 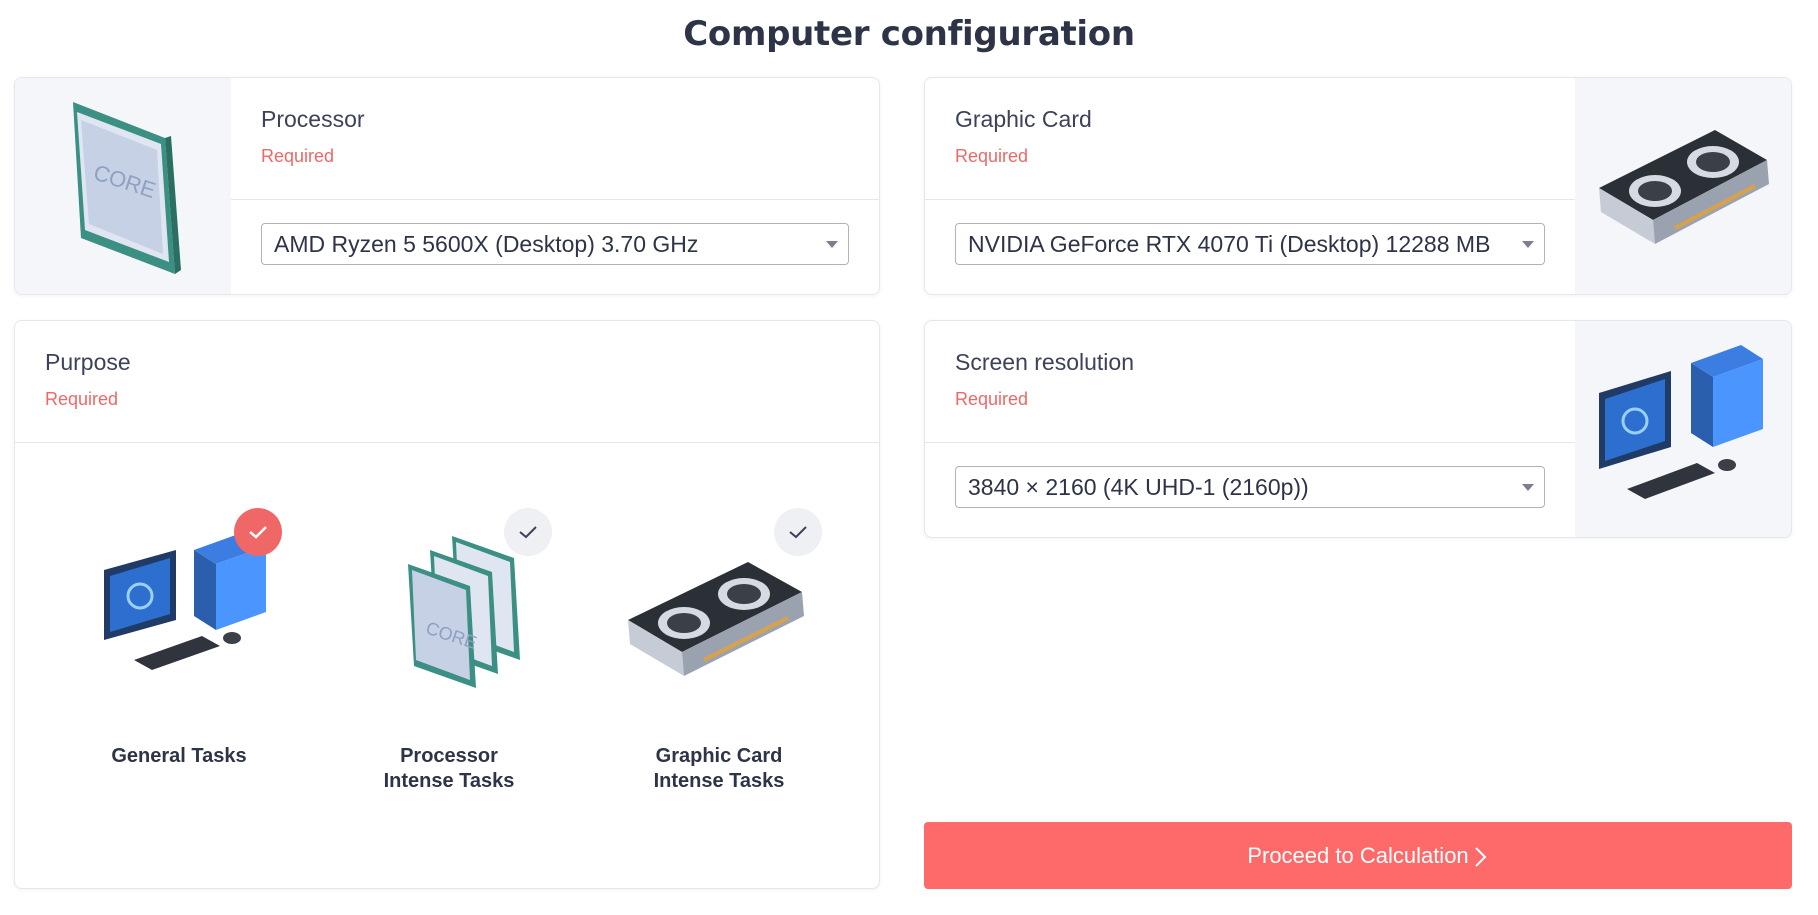 What do you see at coordinates (449, 768) in the screenshot?
I see `purpose-option-label: Processor Intense Tasks` at bounding box center [449, 768].